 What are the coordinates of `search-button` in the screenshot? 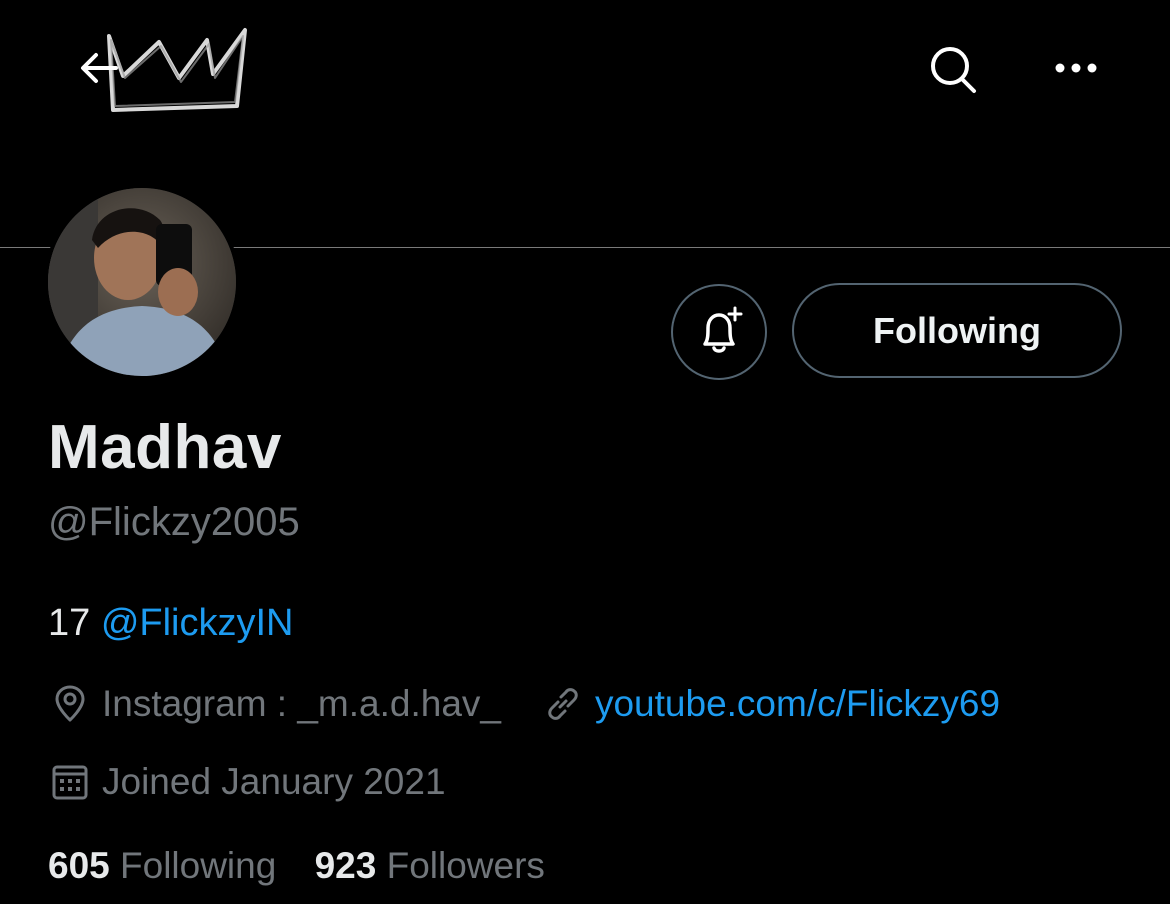 It's located at (954, 70).